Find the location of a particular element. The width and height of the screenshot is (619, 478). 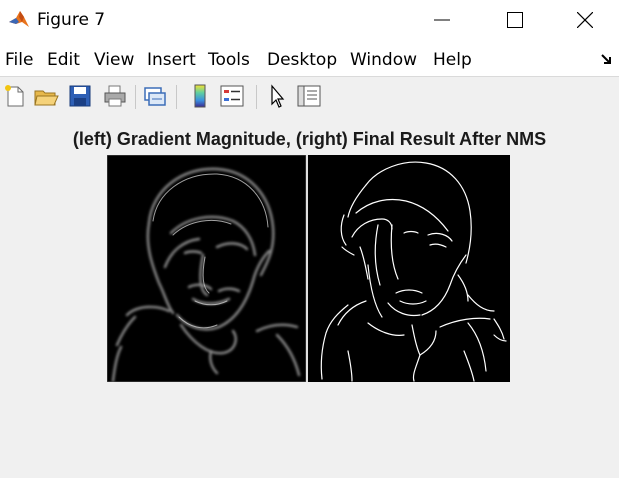

new-figure-icon is located at coordinates (15, 96).